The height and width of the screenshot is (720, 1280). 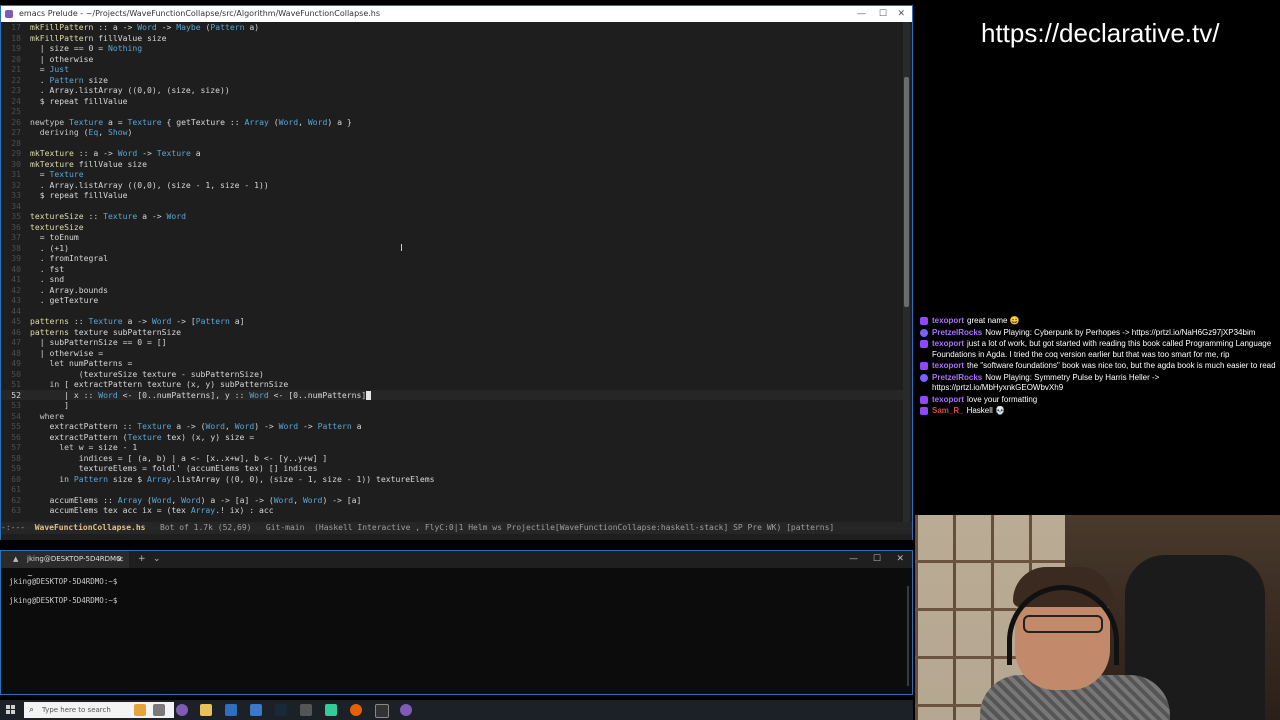 What do you see at coordinates (456, 537) in the screenshot?
I see `minibuffer` at bounding box center [456, 537].